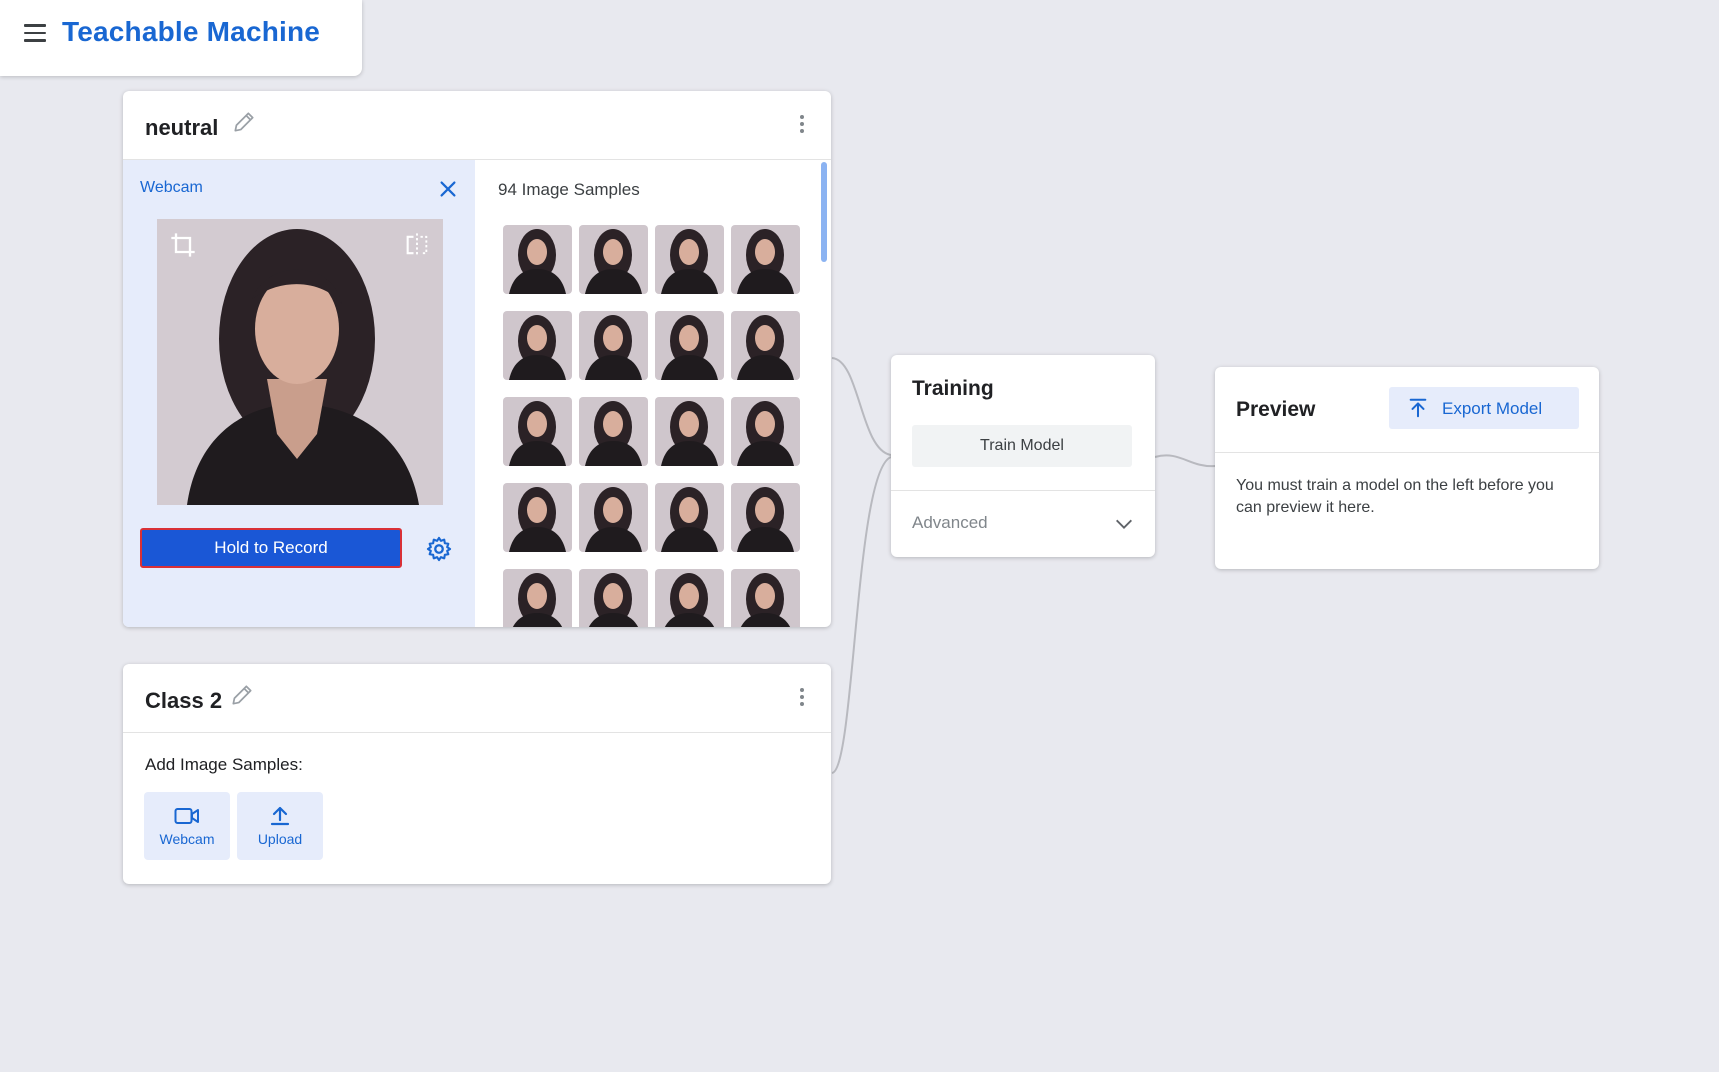 The image size is (1719, 1072). Describe the element at coordinates (187, 826) in the screenshot. I see `webcam-source-button: Webcam` at that location.